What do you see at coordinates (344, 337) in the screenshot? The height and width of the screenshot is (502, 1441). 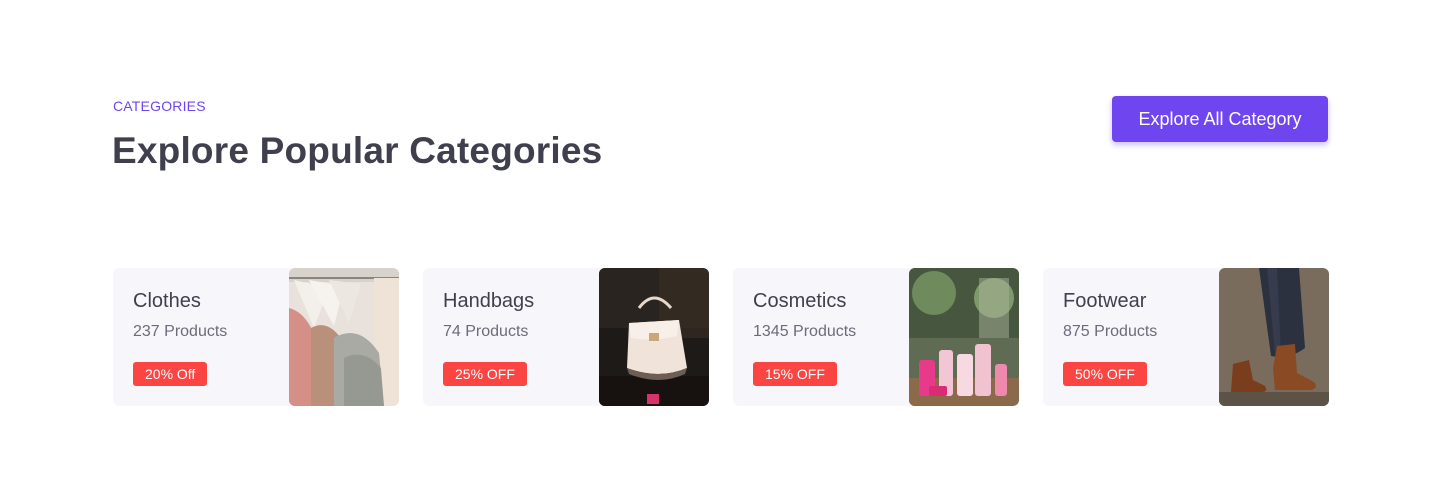 I see `clothes-rack-image` at bounding box center [344, 337].